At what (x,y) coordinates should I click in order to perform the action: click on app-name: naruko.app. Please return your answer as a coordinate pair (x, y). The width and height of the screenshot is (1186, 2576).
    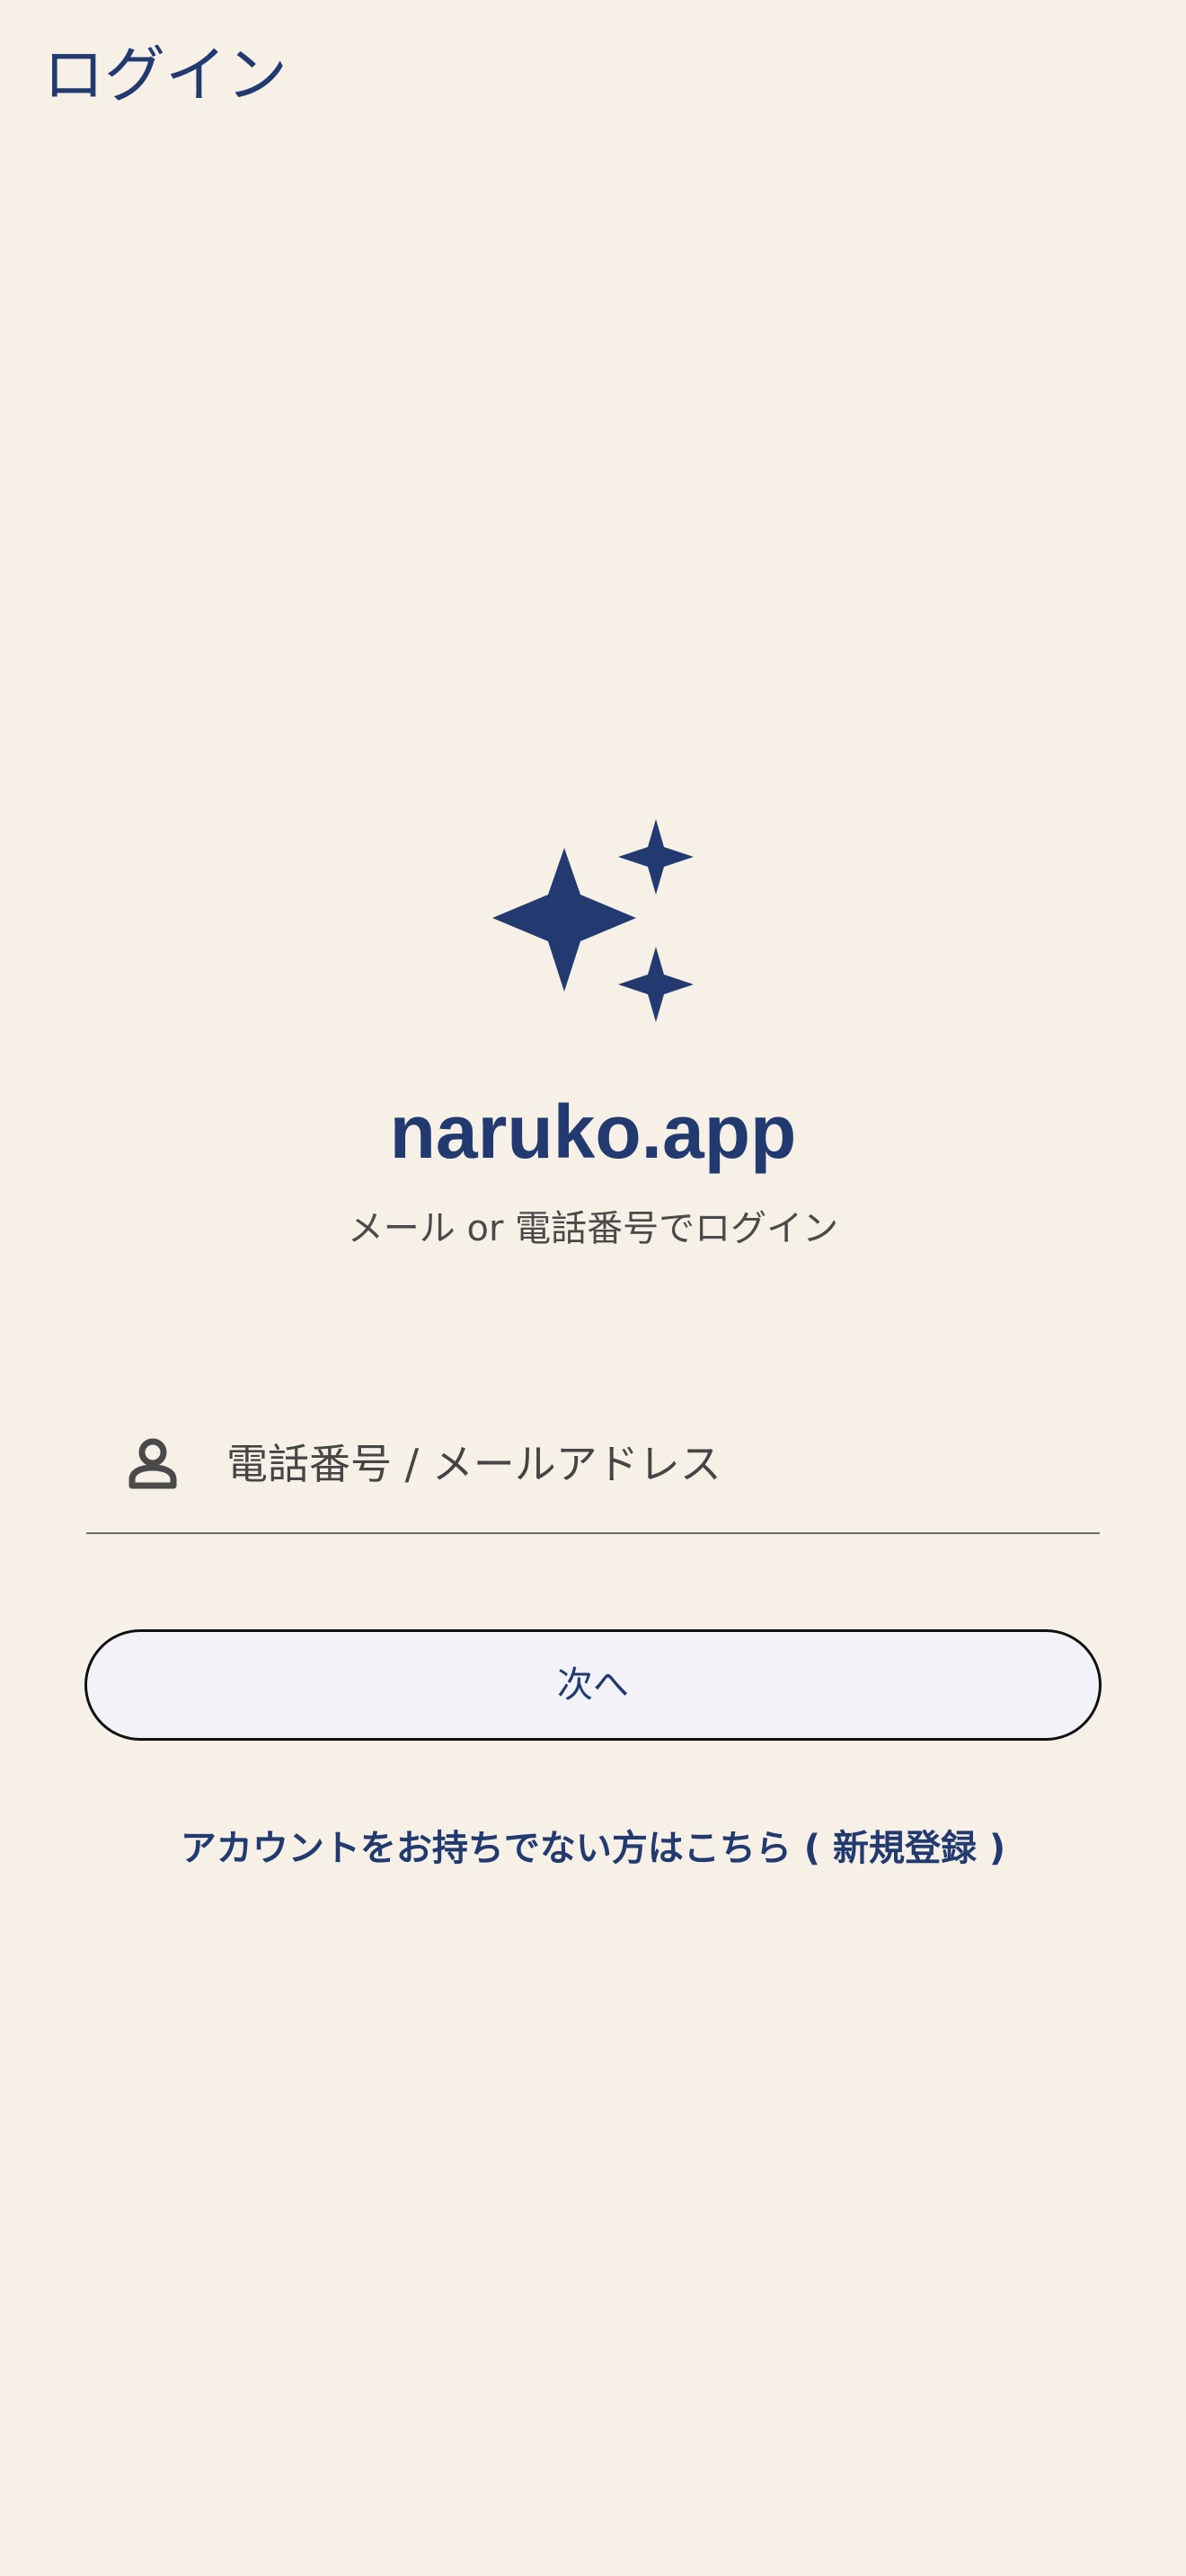
    Looking at the image, I should click on (593, 1132).